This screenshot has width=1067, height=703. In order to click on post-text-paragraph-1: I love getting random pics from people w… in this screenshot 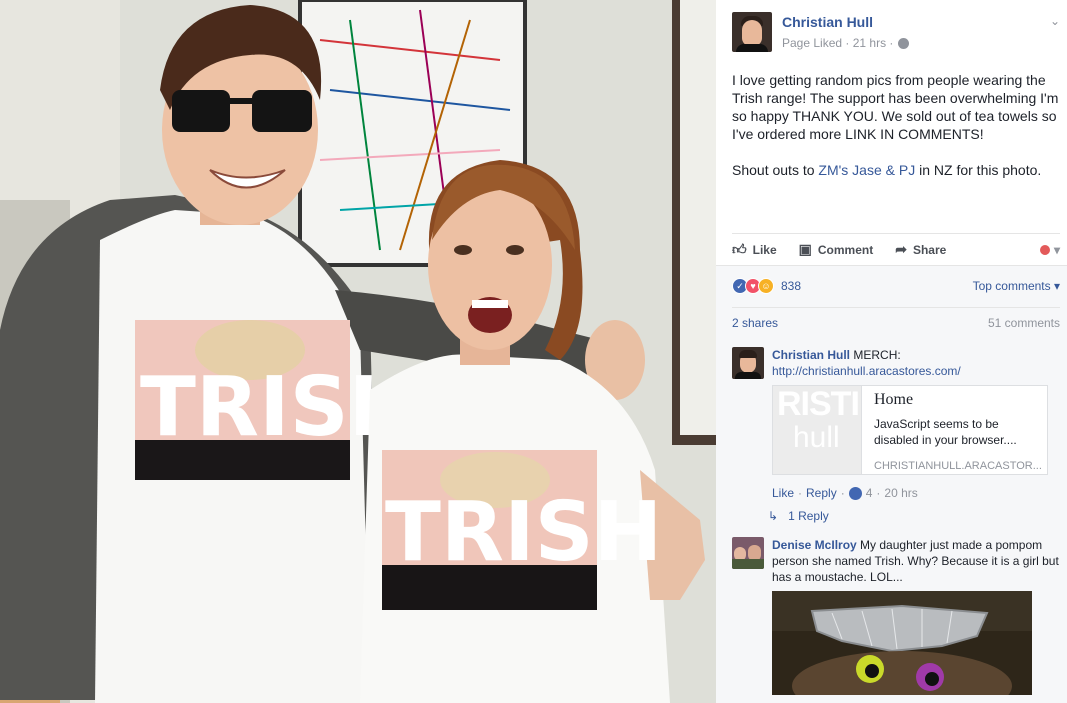, I will do `click(895, 107)`.